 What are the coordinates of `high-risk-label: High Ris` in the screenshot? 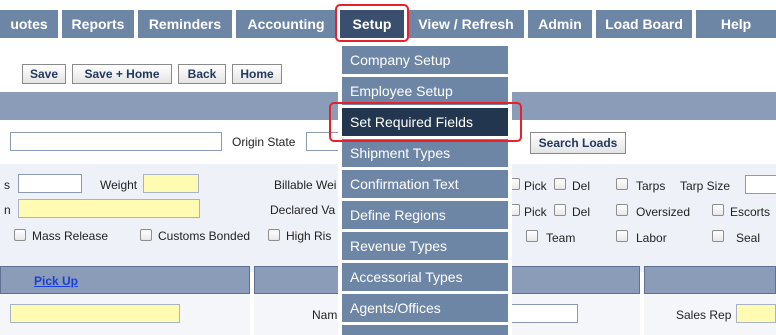 It's located at (309, 236).